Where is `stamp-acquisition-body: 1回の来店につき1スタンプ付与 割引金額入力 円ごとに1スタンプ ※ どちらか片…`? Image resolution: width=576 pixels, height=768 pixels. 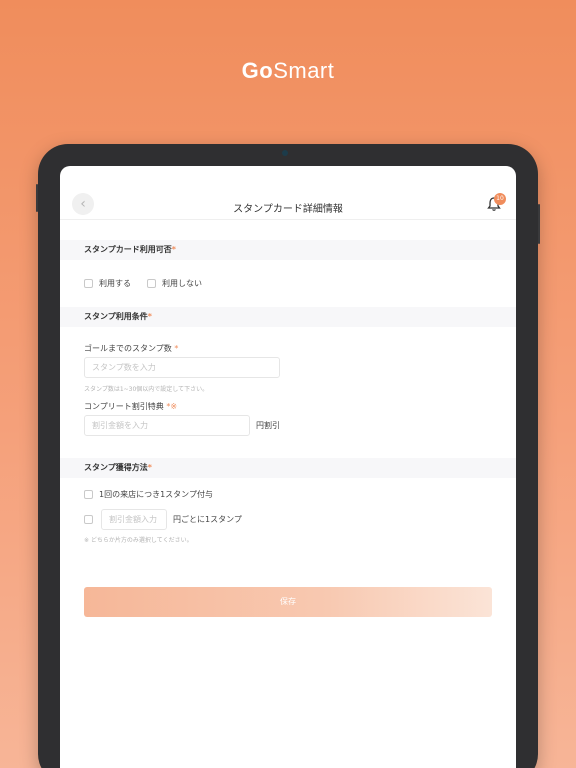
stamp-acquisition-body: 1回の来店につき1スタンプ付与 割引金額入力 円ごとに1スタンプ ※ どちらか片… is located at coordinates (288, 511).